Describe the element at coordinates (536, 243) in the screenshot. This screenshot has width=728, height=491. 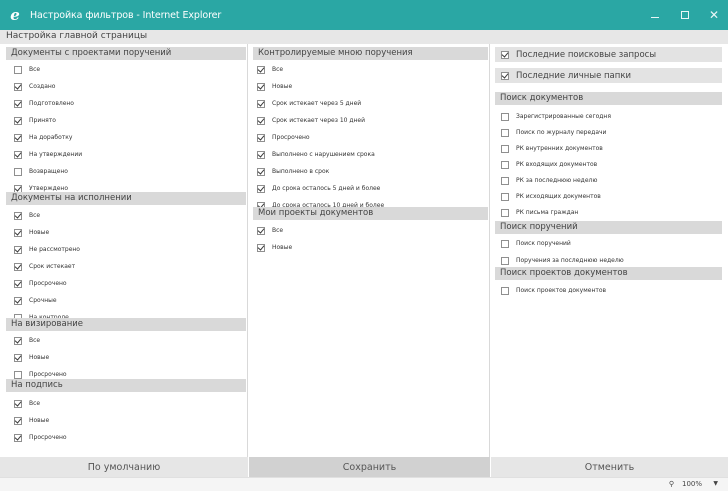
I see `filter-checkbox: Поиск поручений` at that location.